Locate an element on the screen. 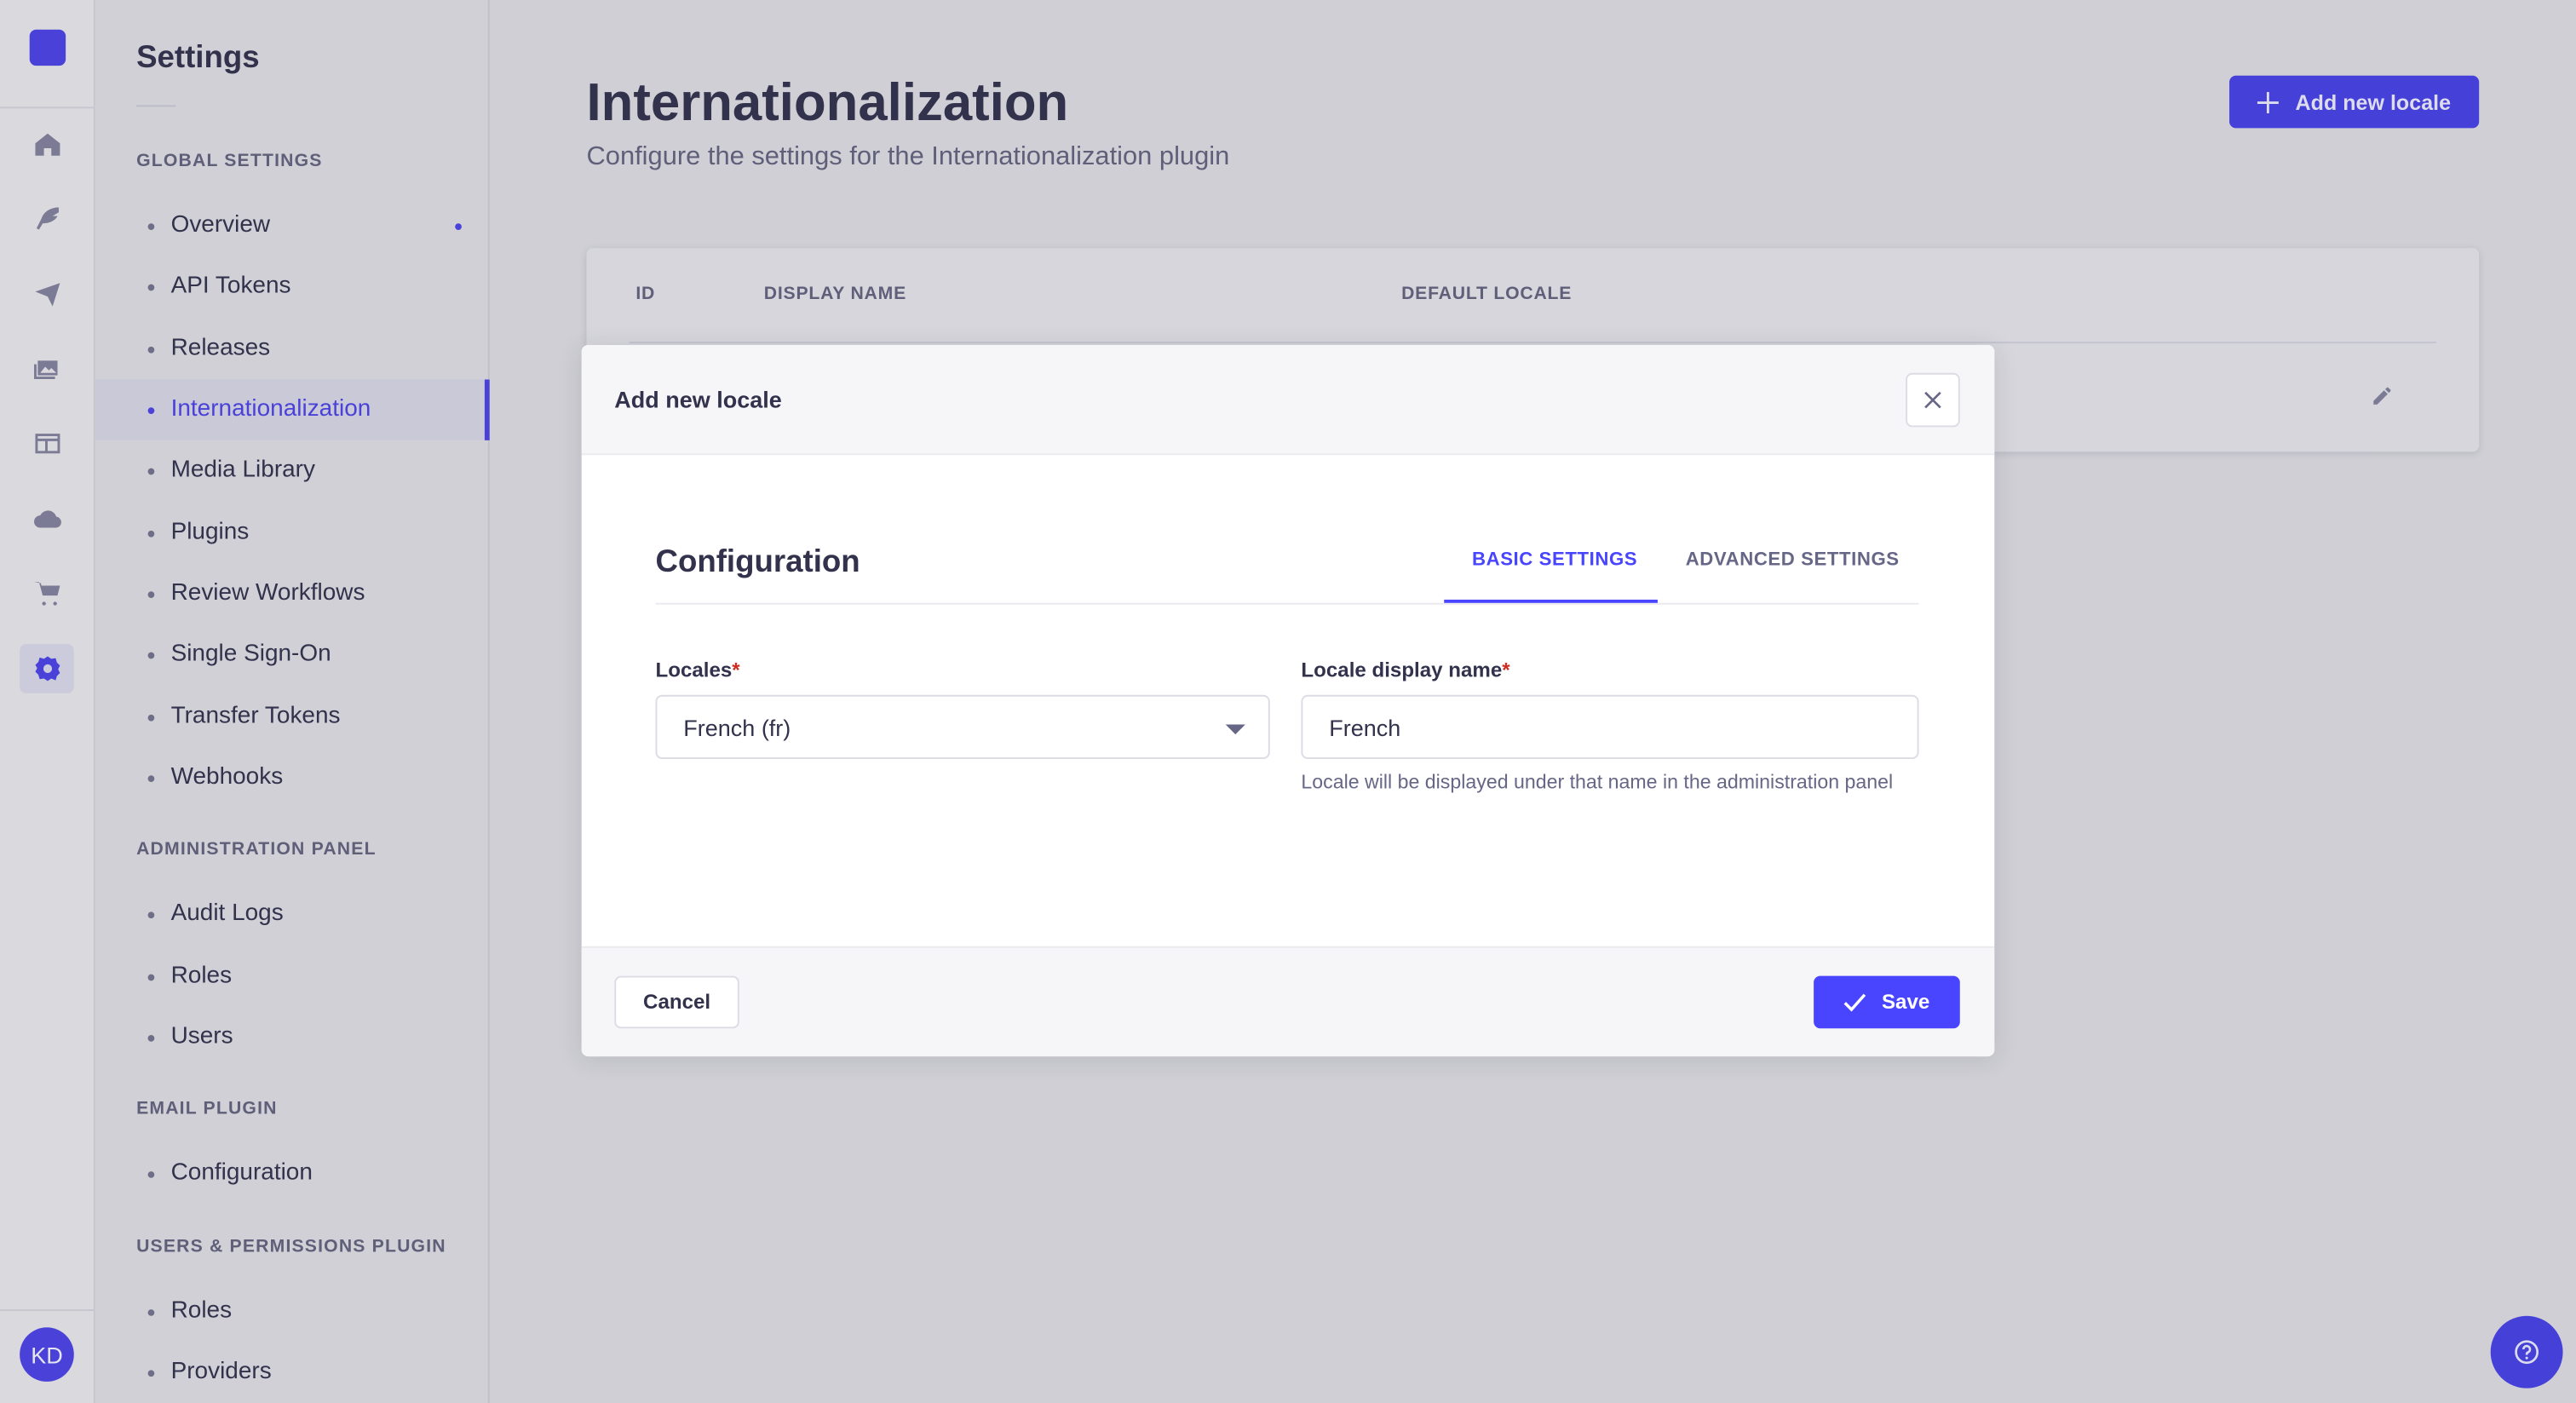  content-type-builder-icon is located at coordinates (47, 444).